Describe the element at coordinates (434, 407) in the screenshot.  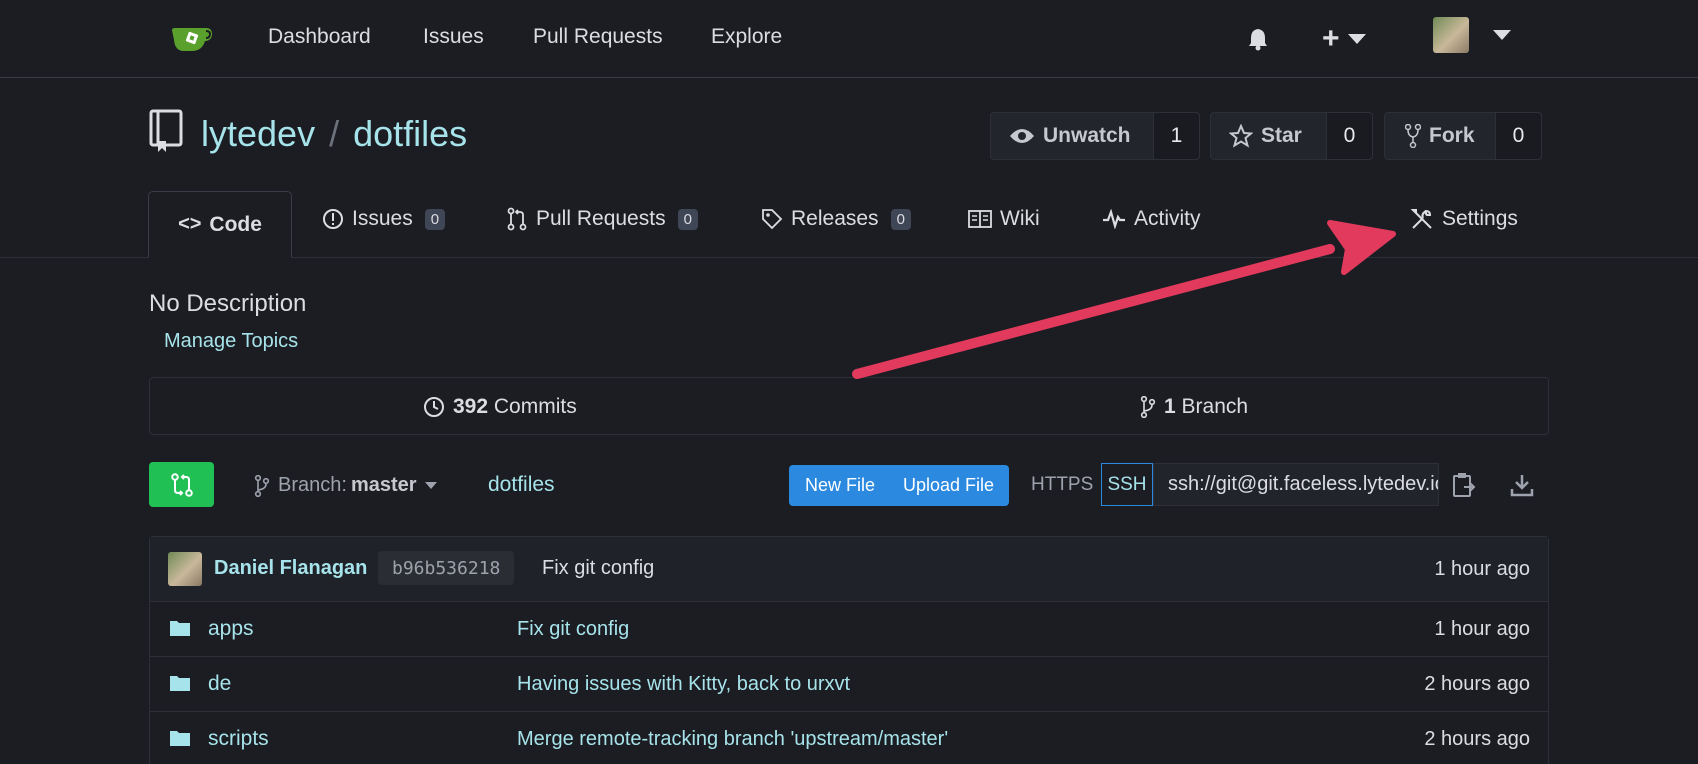
I see `history-icon` at that location.